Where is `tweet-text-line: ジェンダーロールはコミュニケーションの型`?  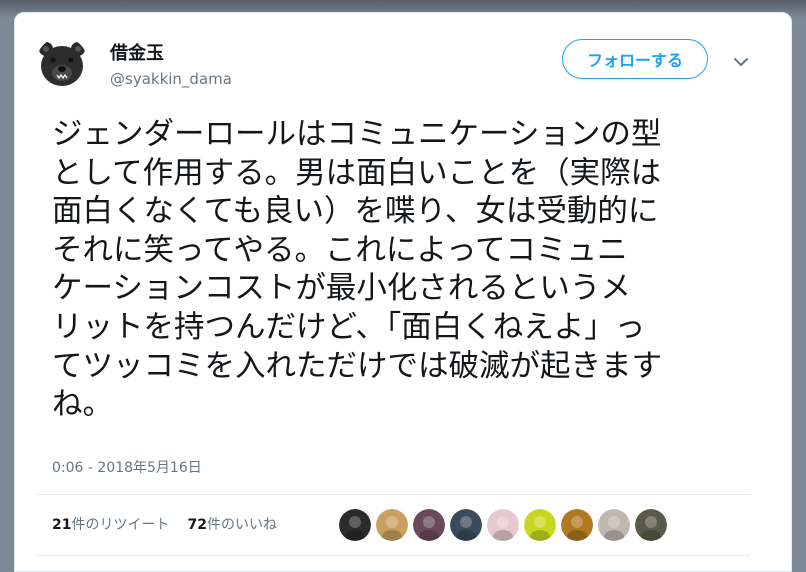
tweet-text-line: ジェンダーロールはコミュニケーションの型 is located at coordinates (357, 134).